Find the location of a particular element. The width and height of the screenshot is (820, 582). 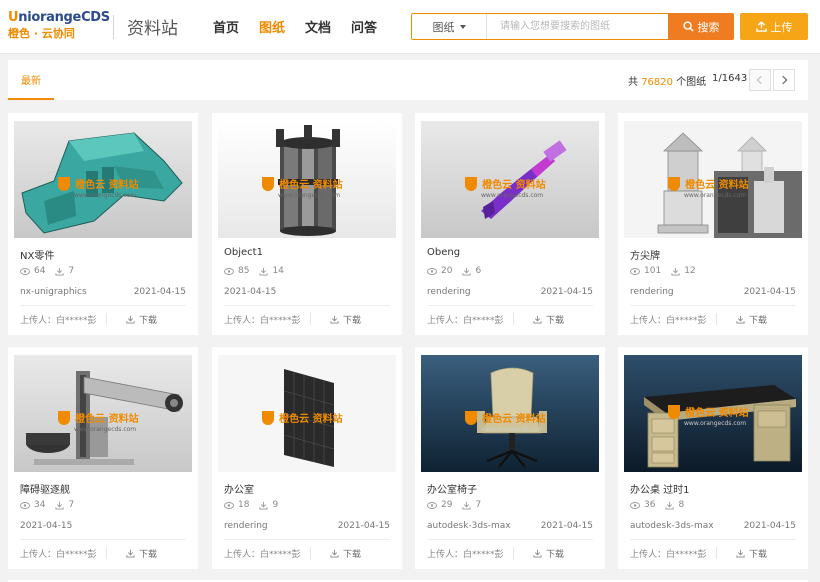

logo-u: U is located at coordinates (13, 17).